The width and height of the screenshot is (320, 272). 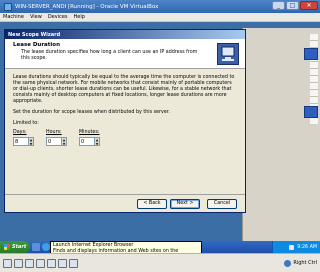 I want to click on display-icon, so click(x=62, y=263).